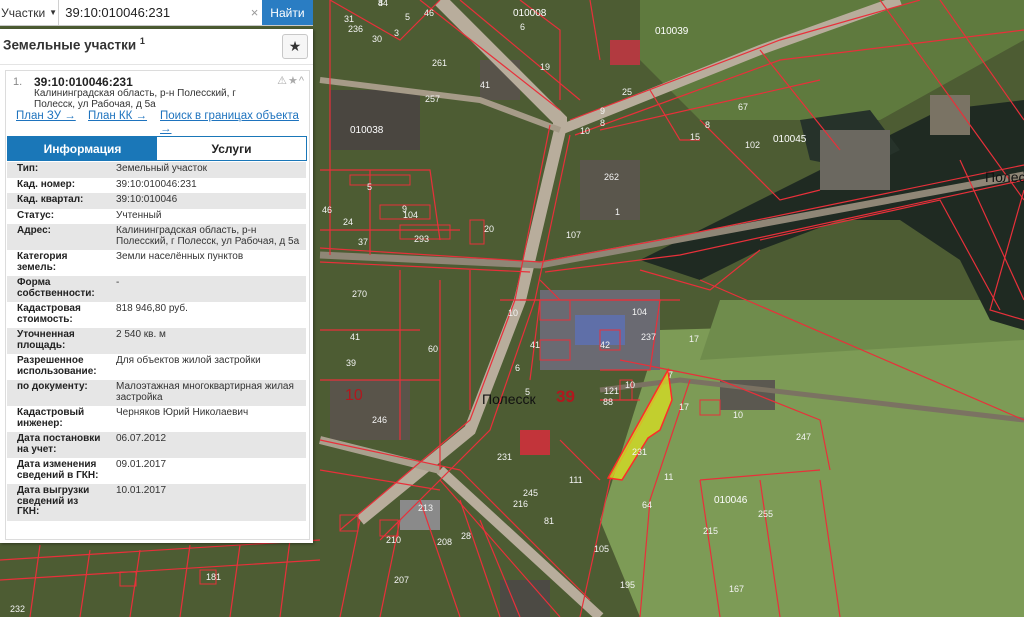 The width and height of the screenshot is (1024, 617). Describe the element at coordinates (647, 505) in the screenshot. I see `parcel-label: 64` at that location.